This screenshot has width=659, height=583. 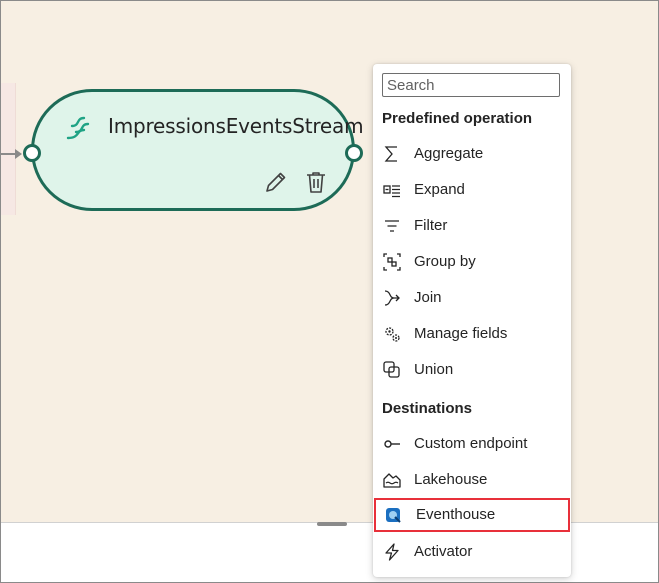 What do you see at coordinates (461, 333) in the screenshot?
I see `menu-item-label: Manage fields` at bounding box center [461, 333].